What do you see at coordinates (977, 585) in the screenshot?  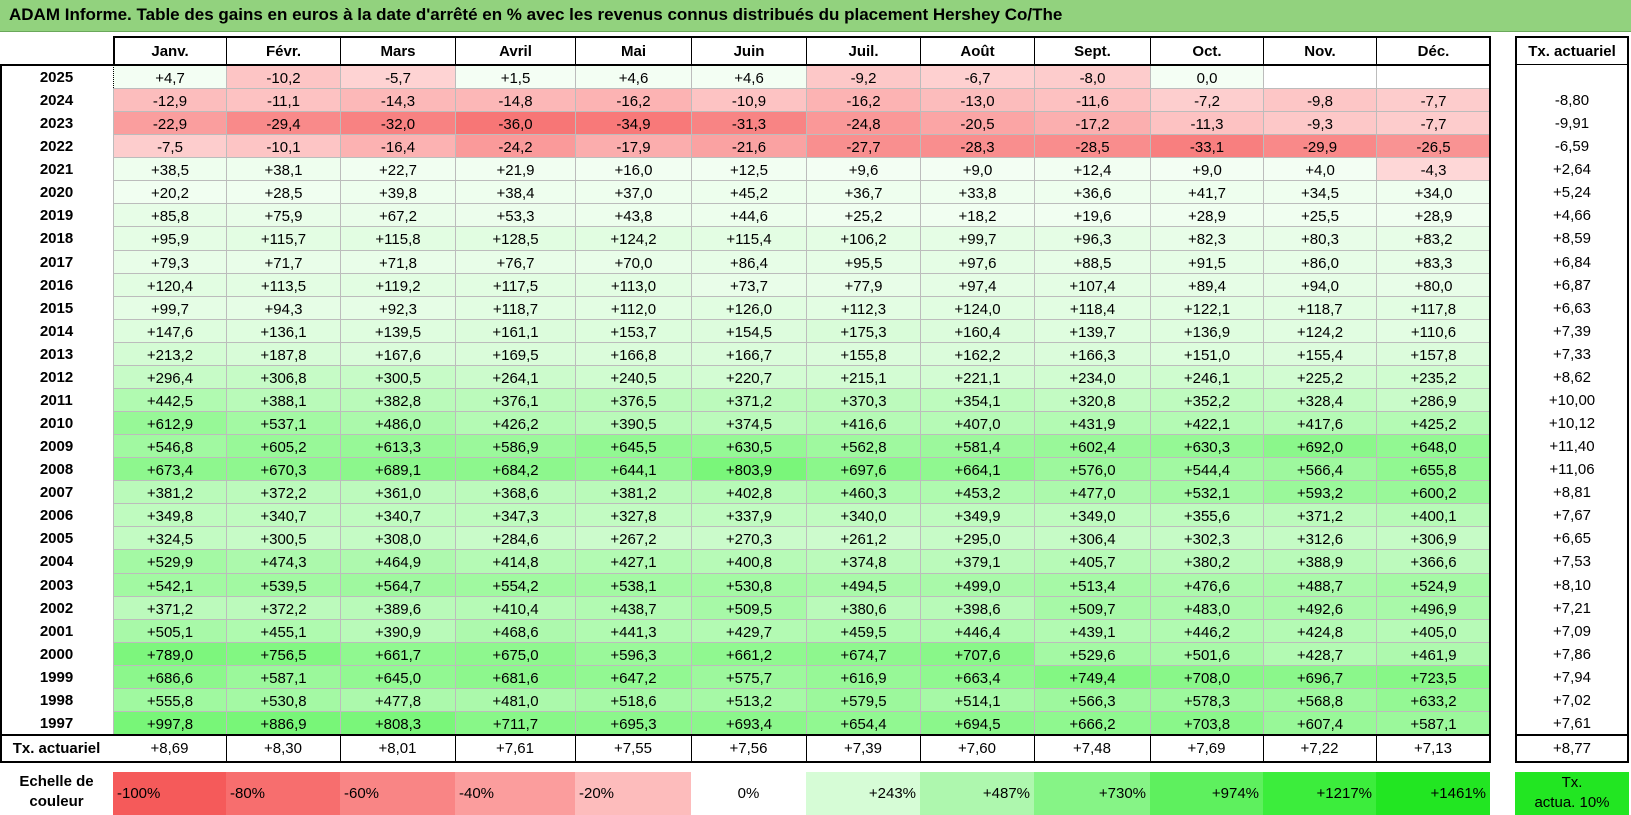 I see `table-cell: +499,0` at bounding box center [977, 585].